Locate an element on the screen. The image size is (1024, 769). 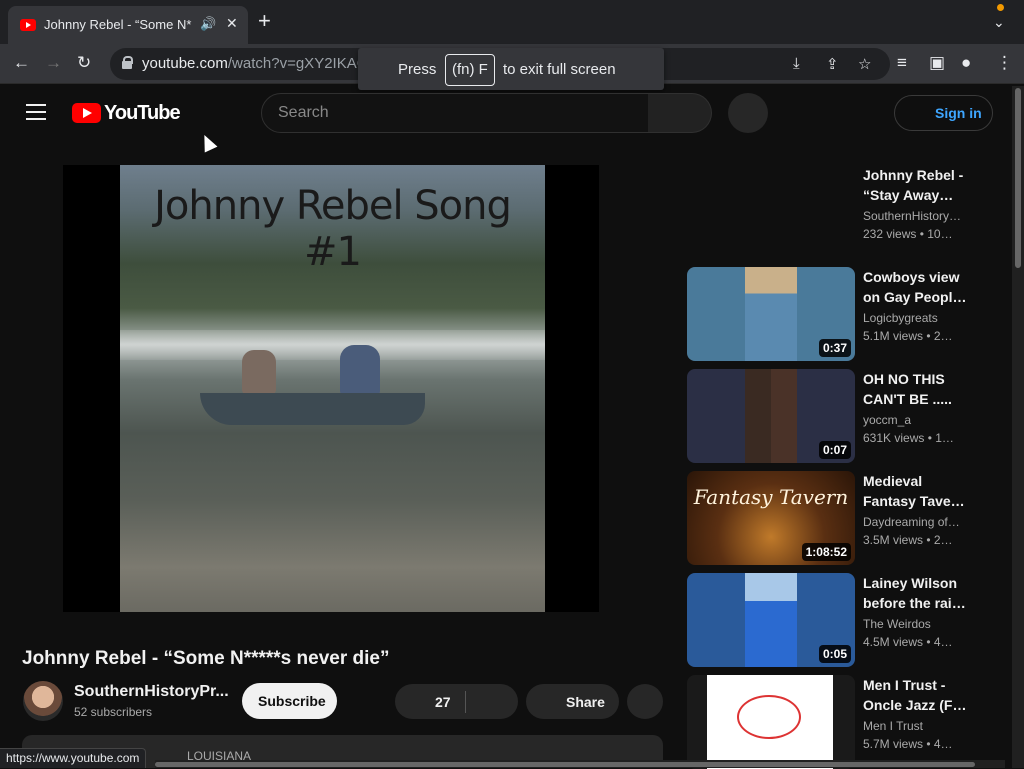
back-icon: ← is located at coordinates (21, 63).